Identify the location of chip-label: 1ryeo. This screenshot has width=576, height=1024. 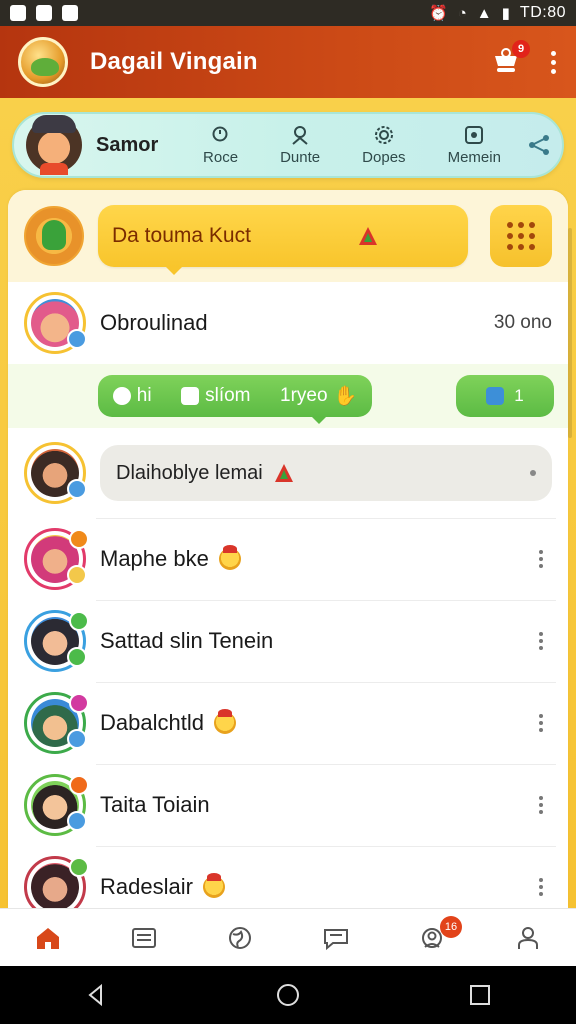
(304, 395).